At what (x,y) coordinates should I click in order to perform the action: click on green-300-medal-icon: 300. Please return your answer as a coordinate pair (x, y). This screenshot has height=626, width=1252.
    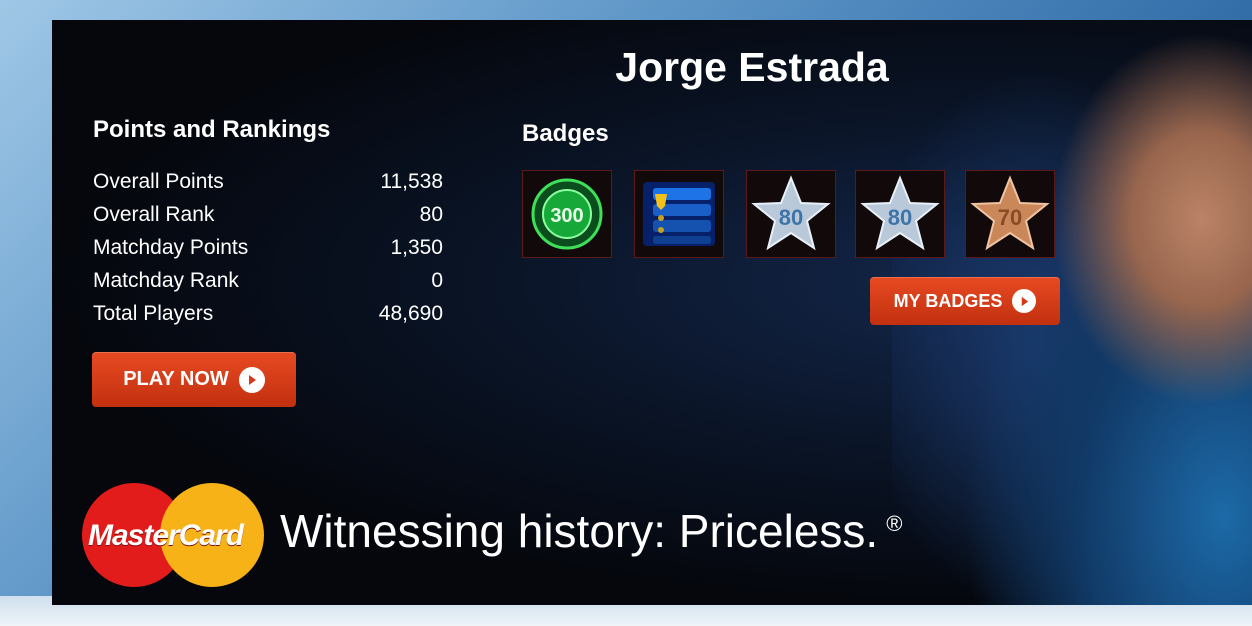
    Looking at the image, I should click on (567, 214).